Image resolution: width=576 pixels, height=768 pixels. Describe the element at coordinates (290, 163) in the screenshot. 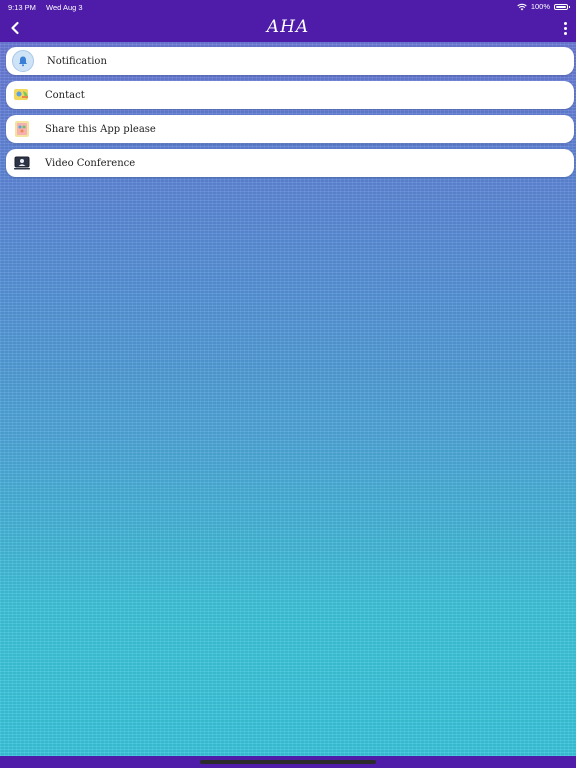

I see `menu-item-video-conference: Video Conference` at that location.